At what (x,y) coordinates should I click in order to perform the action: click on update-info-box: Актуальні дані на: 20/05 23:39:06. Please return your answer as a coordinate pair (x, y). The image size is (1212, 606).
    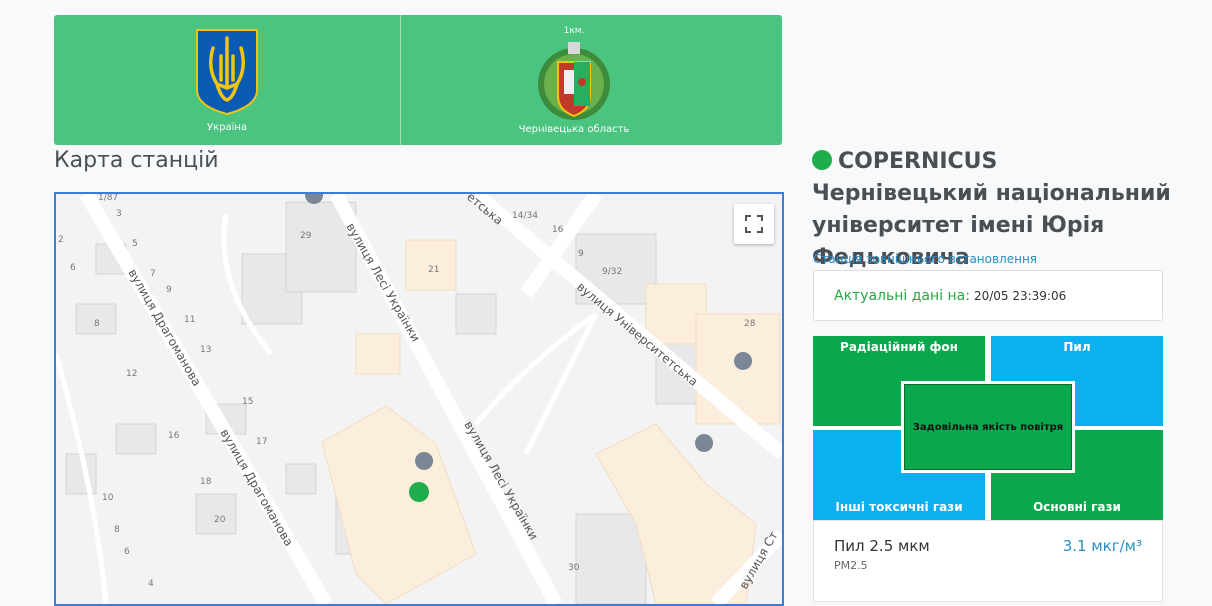
    Looking at the image, I should click on (988, 295).